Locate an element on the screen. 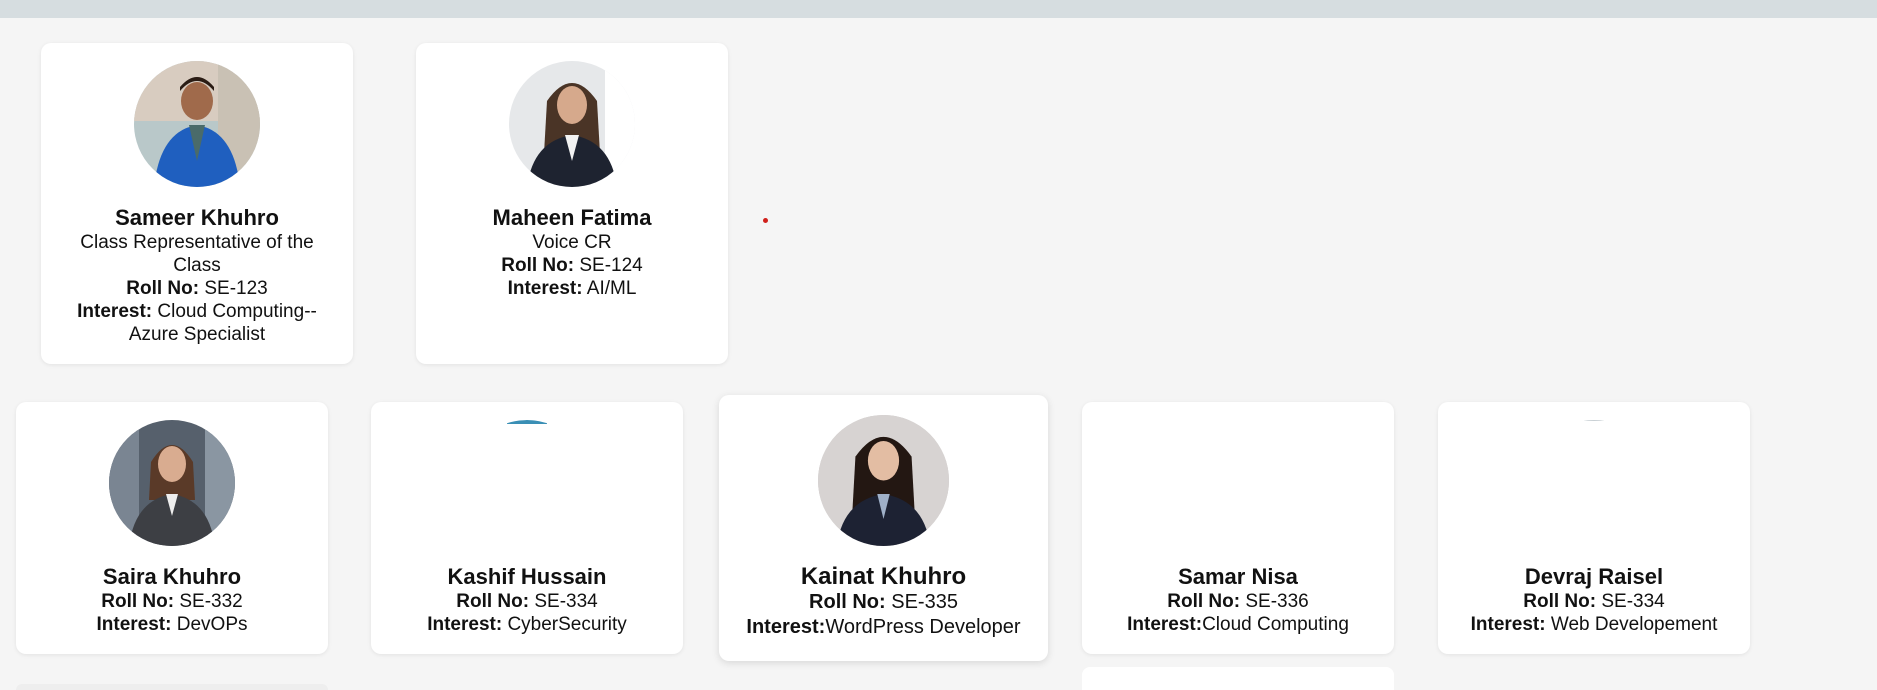 The width and height of the screenshot is (1877, 690). profile-interest: Interest:Cloud Computing is located at coordinates (1238, 624).